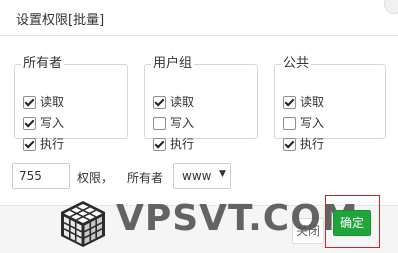 The image size is (398, 253). I want to click on group-legend-owner: 所有者, so click(43, 63).